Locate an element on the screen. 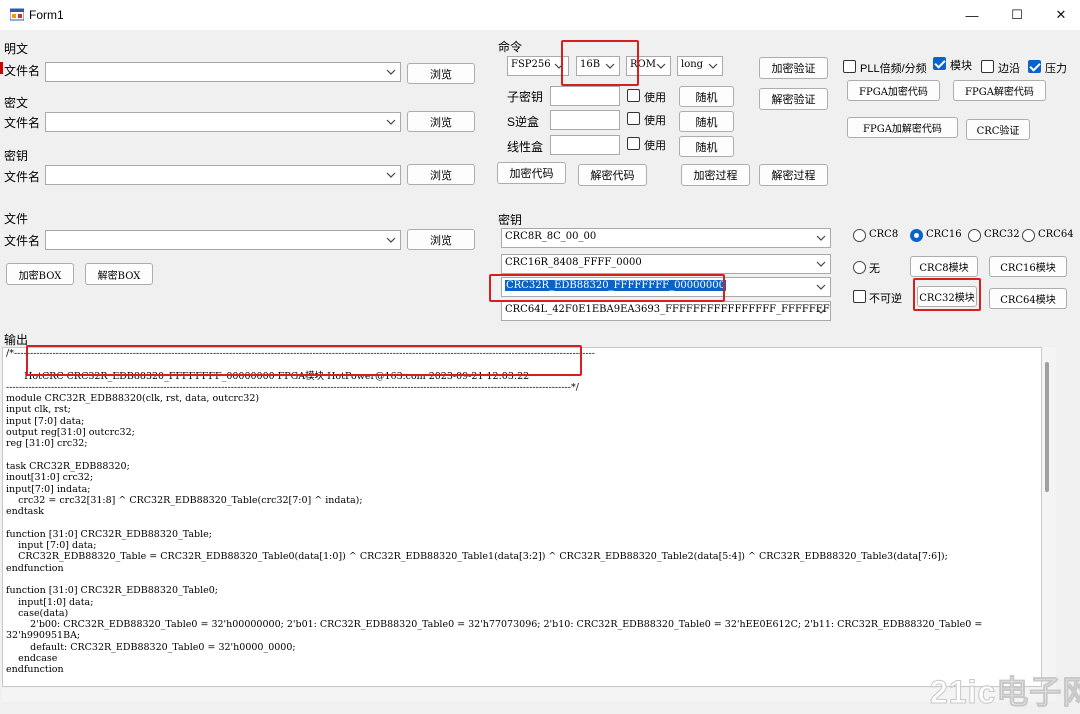 This screenshot has height=714, width=1080. crc8-key-value: CRC8R_8C_00_00 is located at coordinates (551, 236).